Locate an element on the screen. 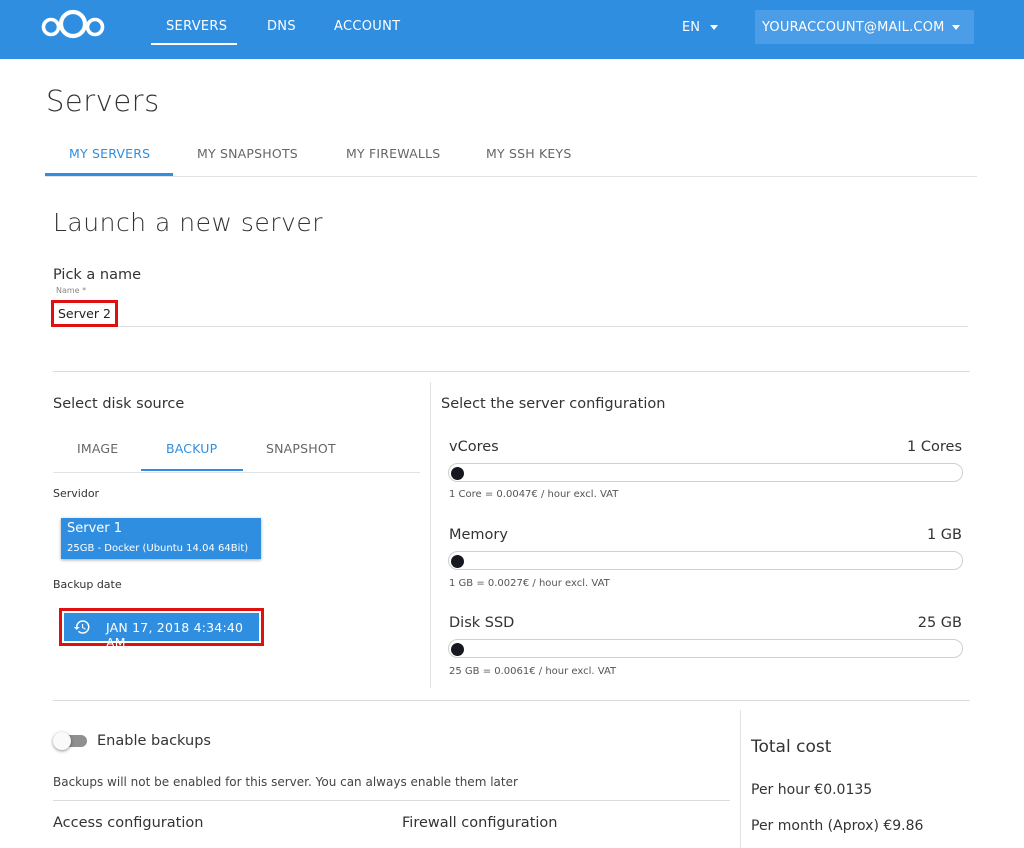 The width and height of the screenshot is (1024, 848). nav-active-underline is located at coordinates (194, 44).